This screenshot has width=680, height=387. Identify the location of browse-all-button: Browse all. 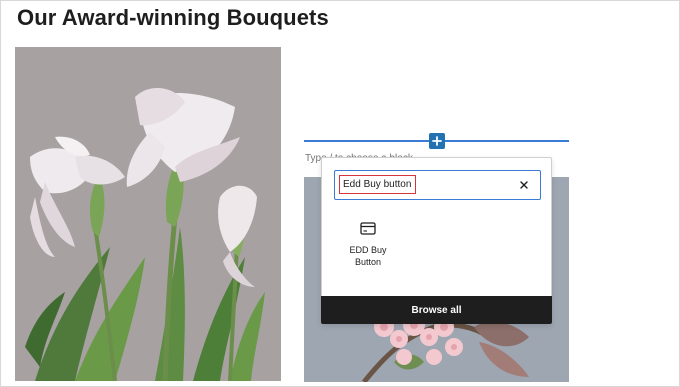
(436, 310).